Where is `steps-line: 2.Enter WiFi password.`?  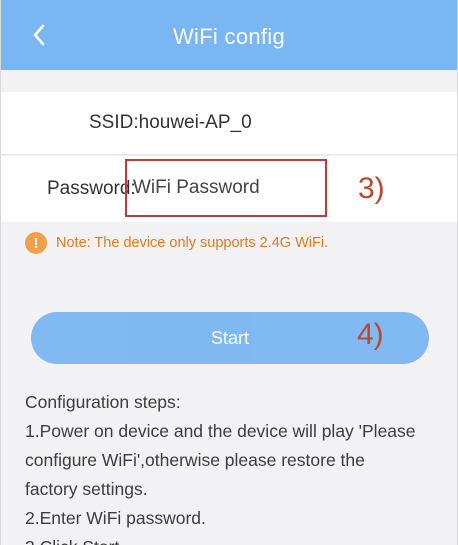 steps-line: 2.Enter WiFi password. is located at coordinates (115, 518).